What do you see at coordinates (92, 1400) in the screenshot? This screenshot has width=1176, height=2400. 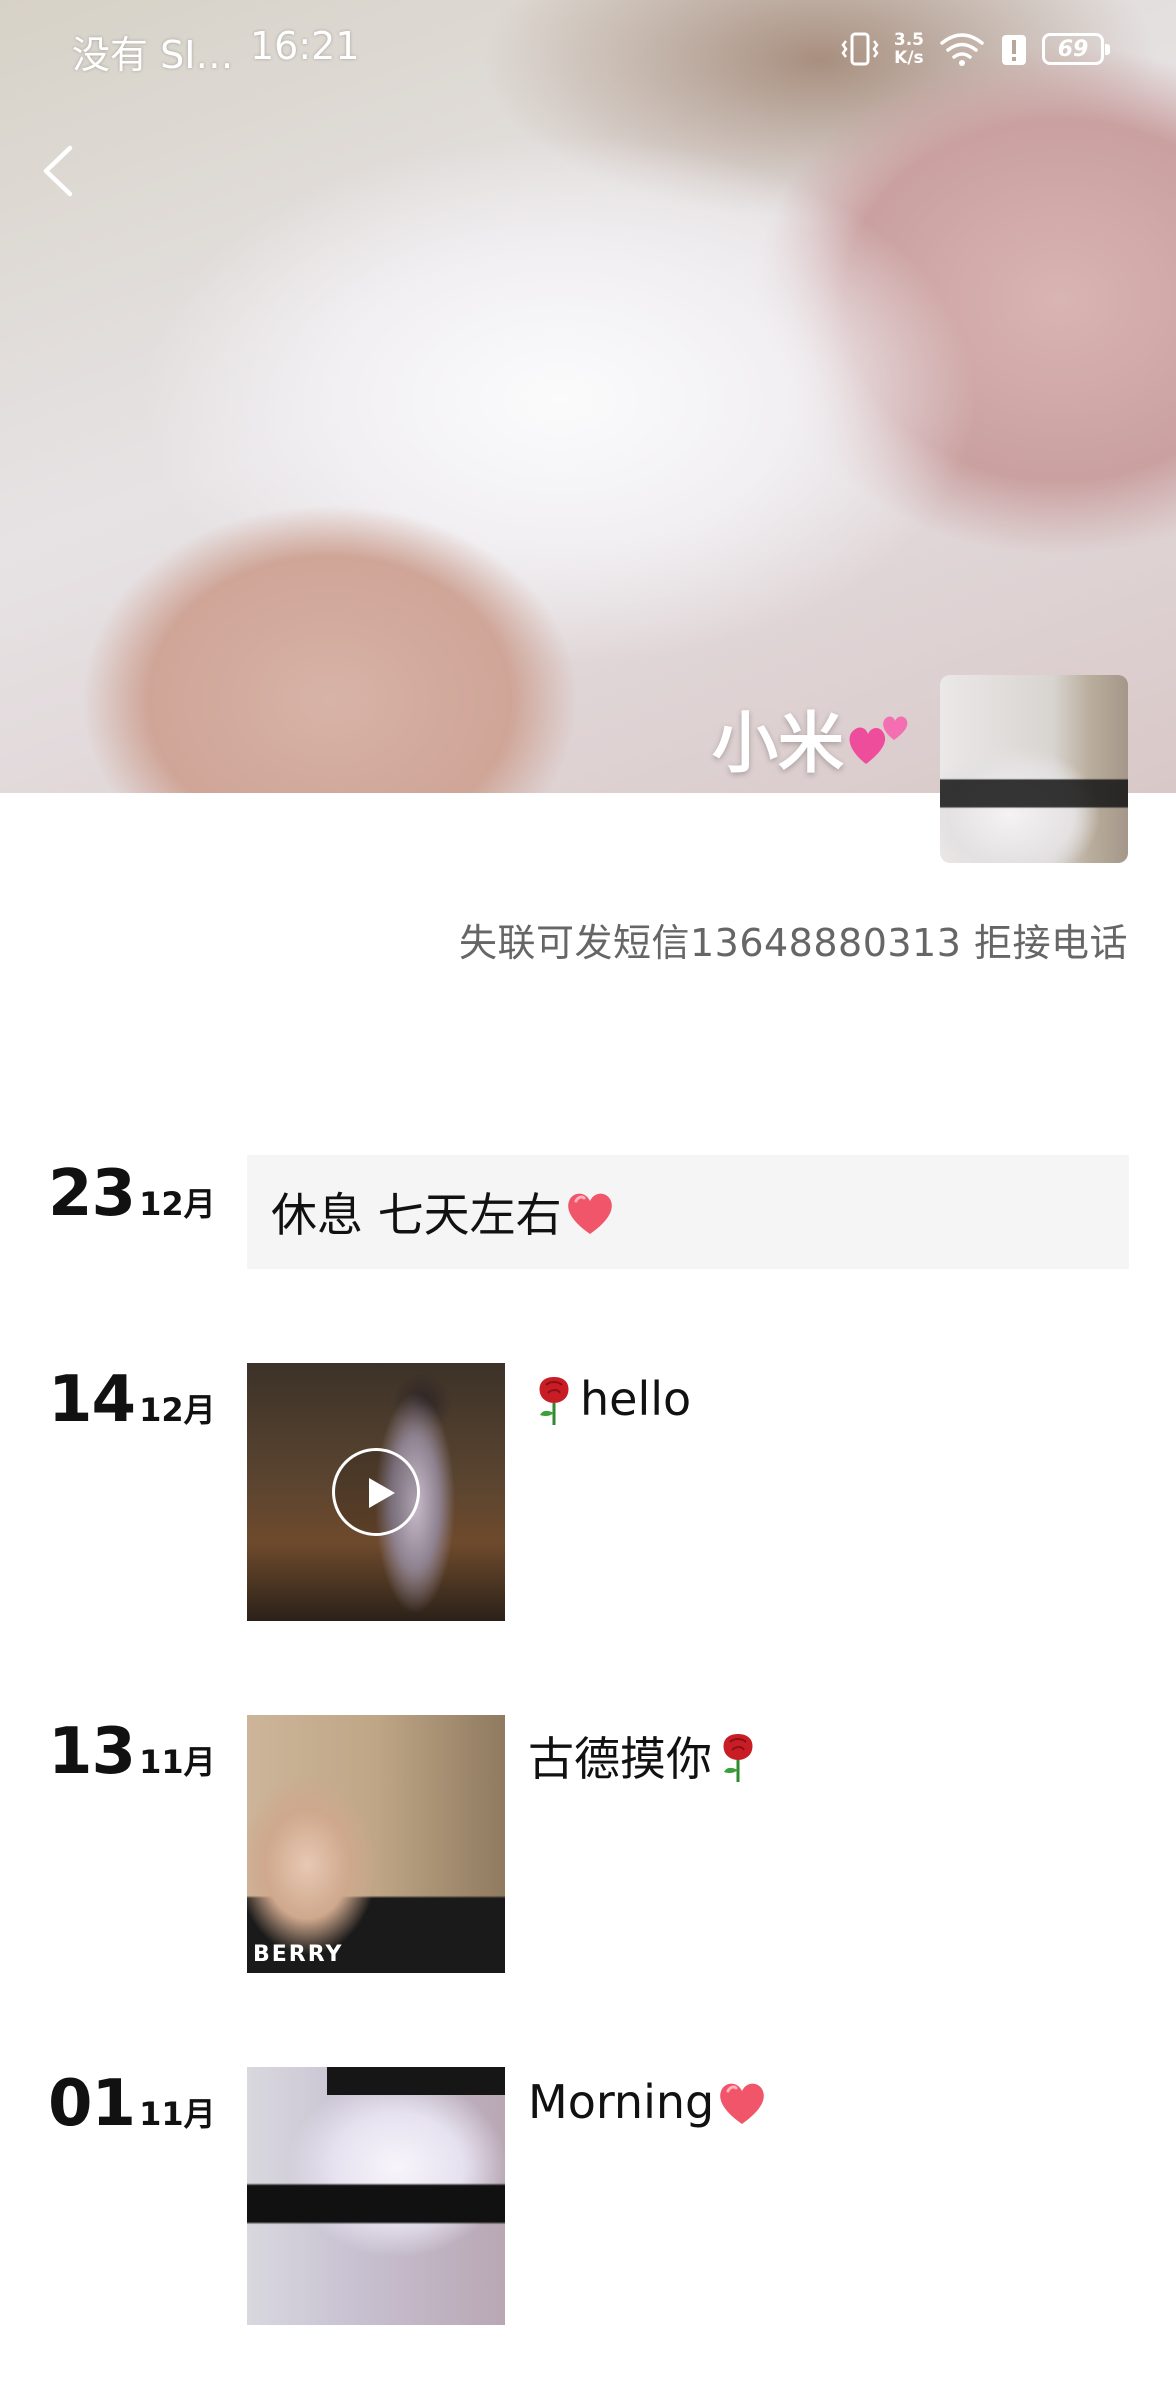 I see `post-day: 14` at bounding box center [92, 1400].